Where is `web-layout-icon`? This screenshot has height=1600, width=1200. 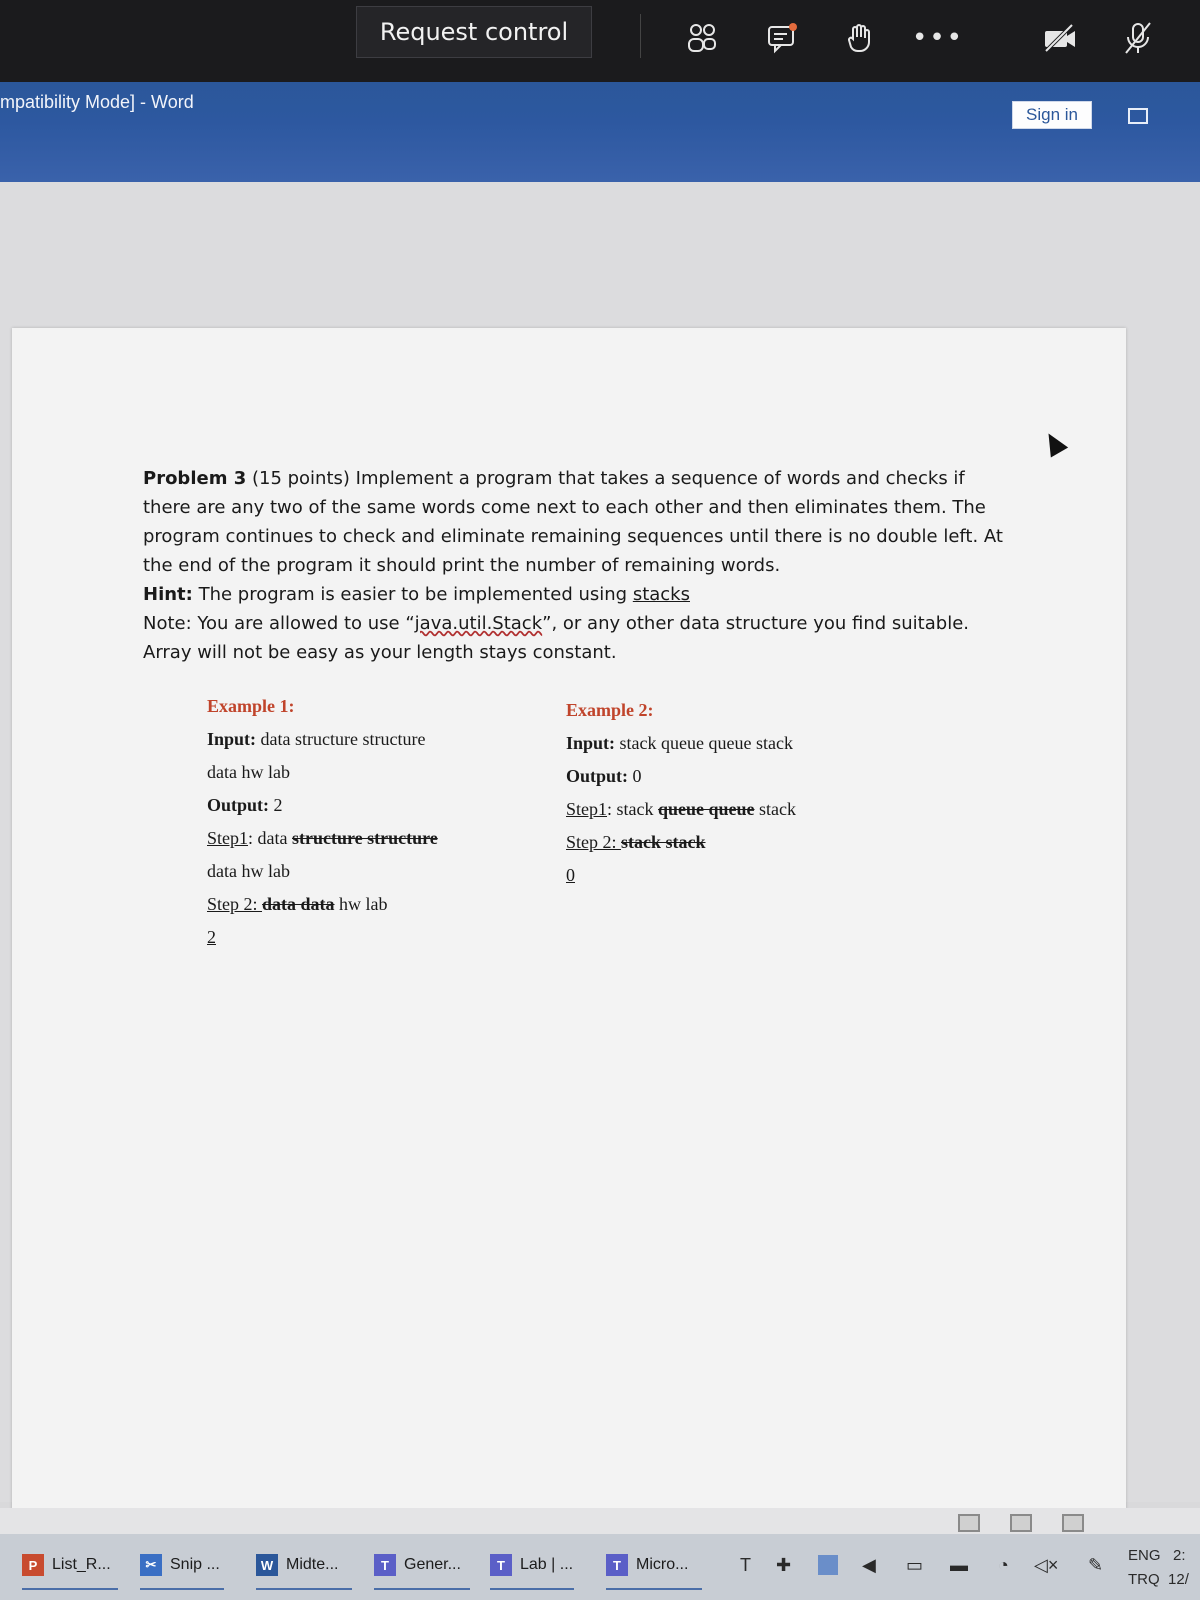 web-layout-icon is located at coordinates (1073, 1523).